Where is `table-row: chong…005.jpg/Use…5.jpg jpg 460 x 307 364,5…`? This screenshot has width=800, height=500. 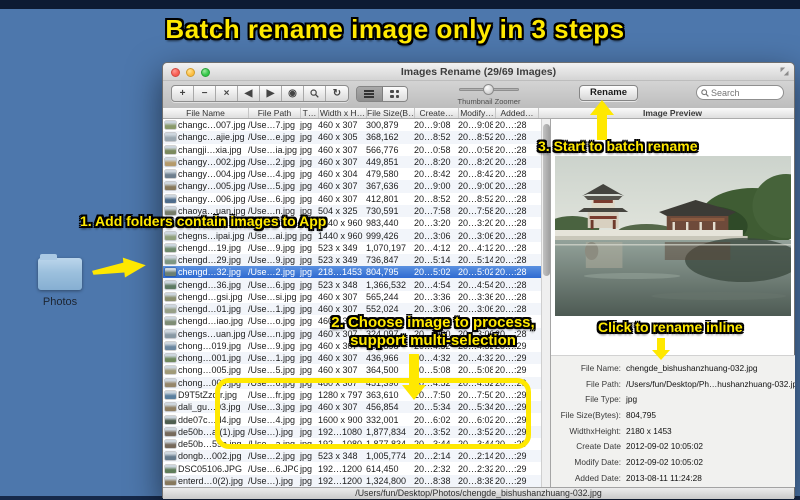
table-row: chong…005.jpg/Use…5.jpg jpg 460 x 307 364,5… is located at coordinates (352, 370).